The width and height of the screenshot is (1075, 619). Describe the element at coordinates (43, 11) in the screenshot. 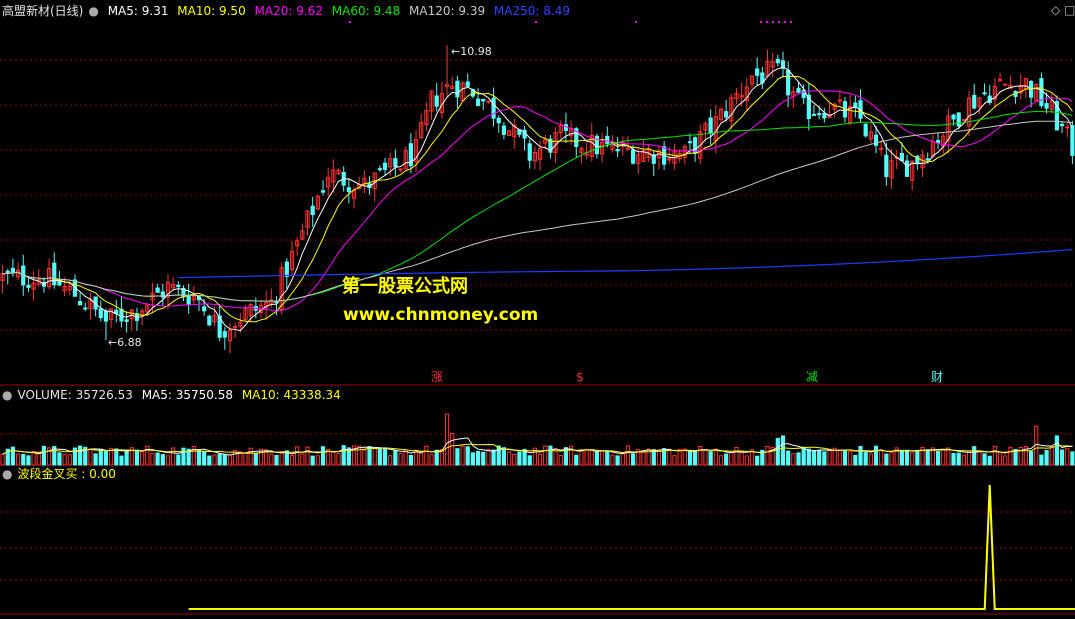

I see `stock-title: 高盟新材(日线)` at that location.